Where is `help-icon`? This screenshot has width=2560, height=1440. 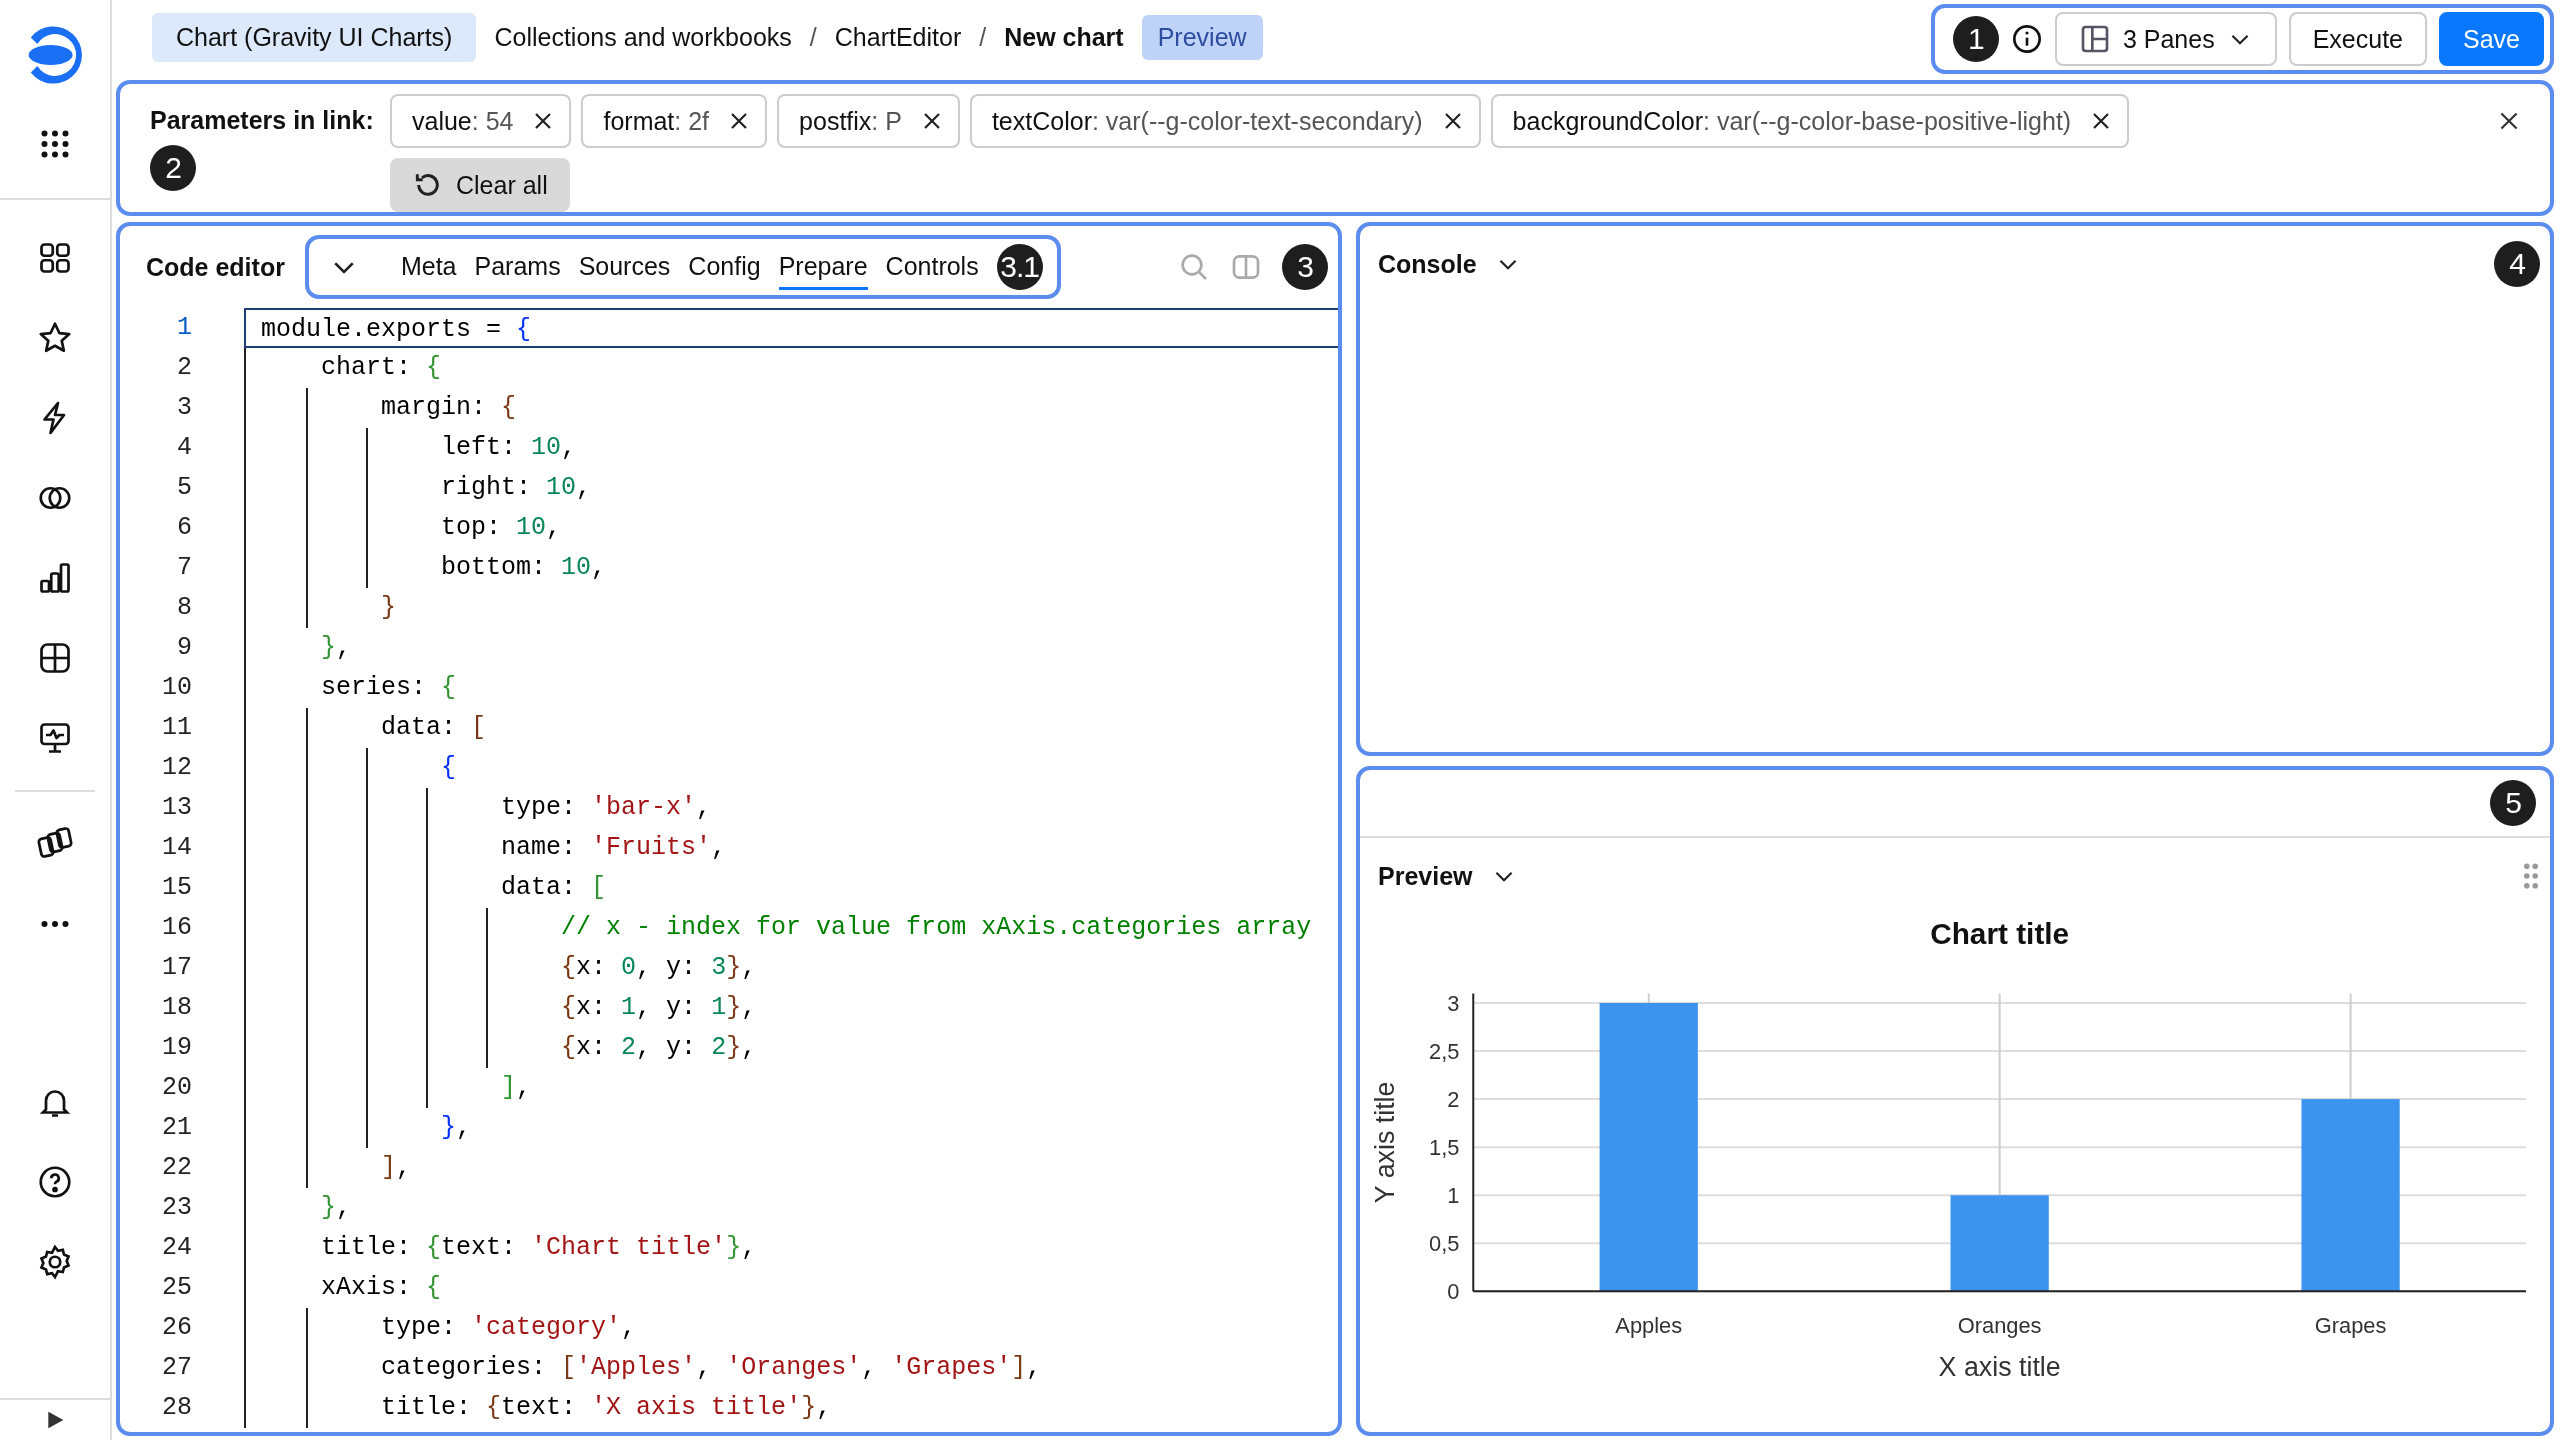
help-icon is located at coordinates (55, 1182).